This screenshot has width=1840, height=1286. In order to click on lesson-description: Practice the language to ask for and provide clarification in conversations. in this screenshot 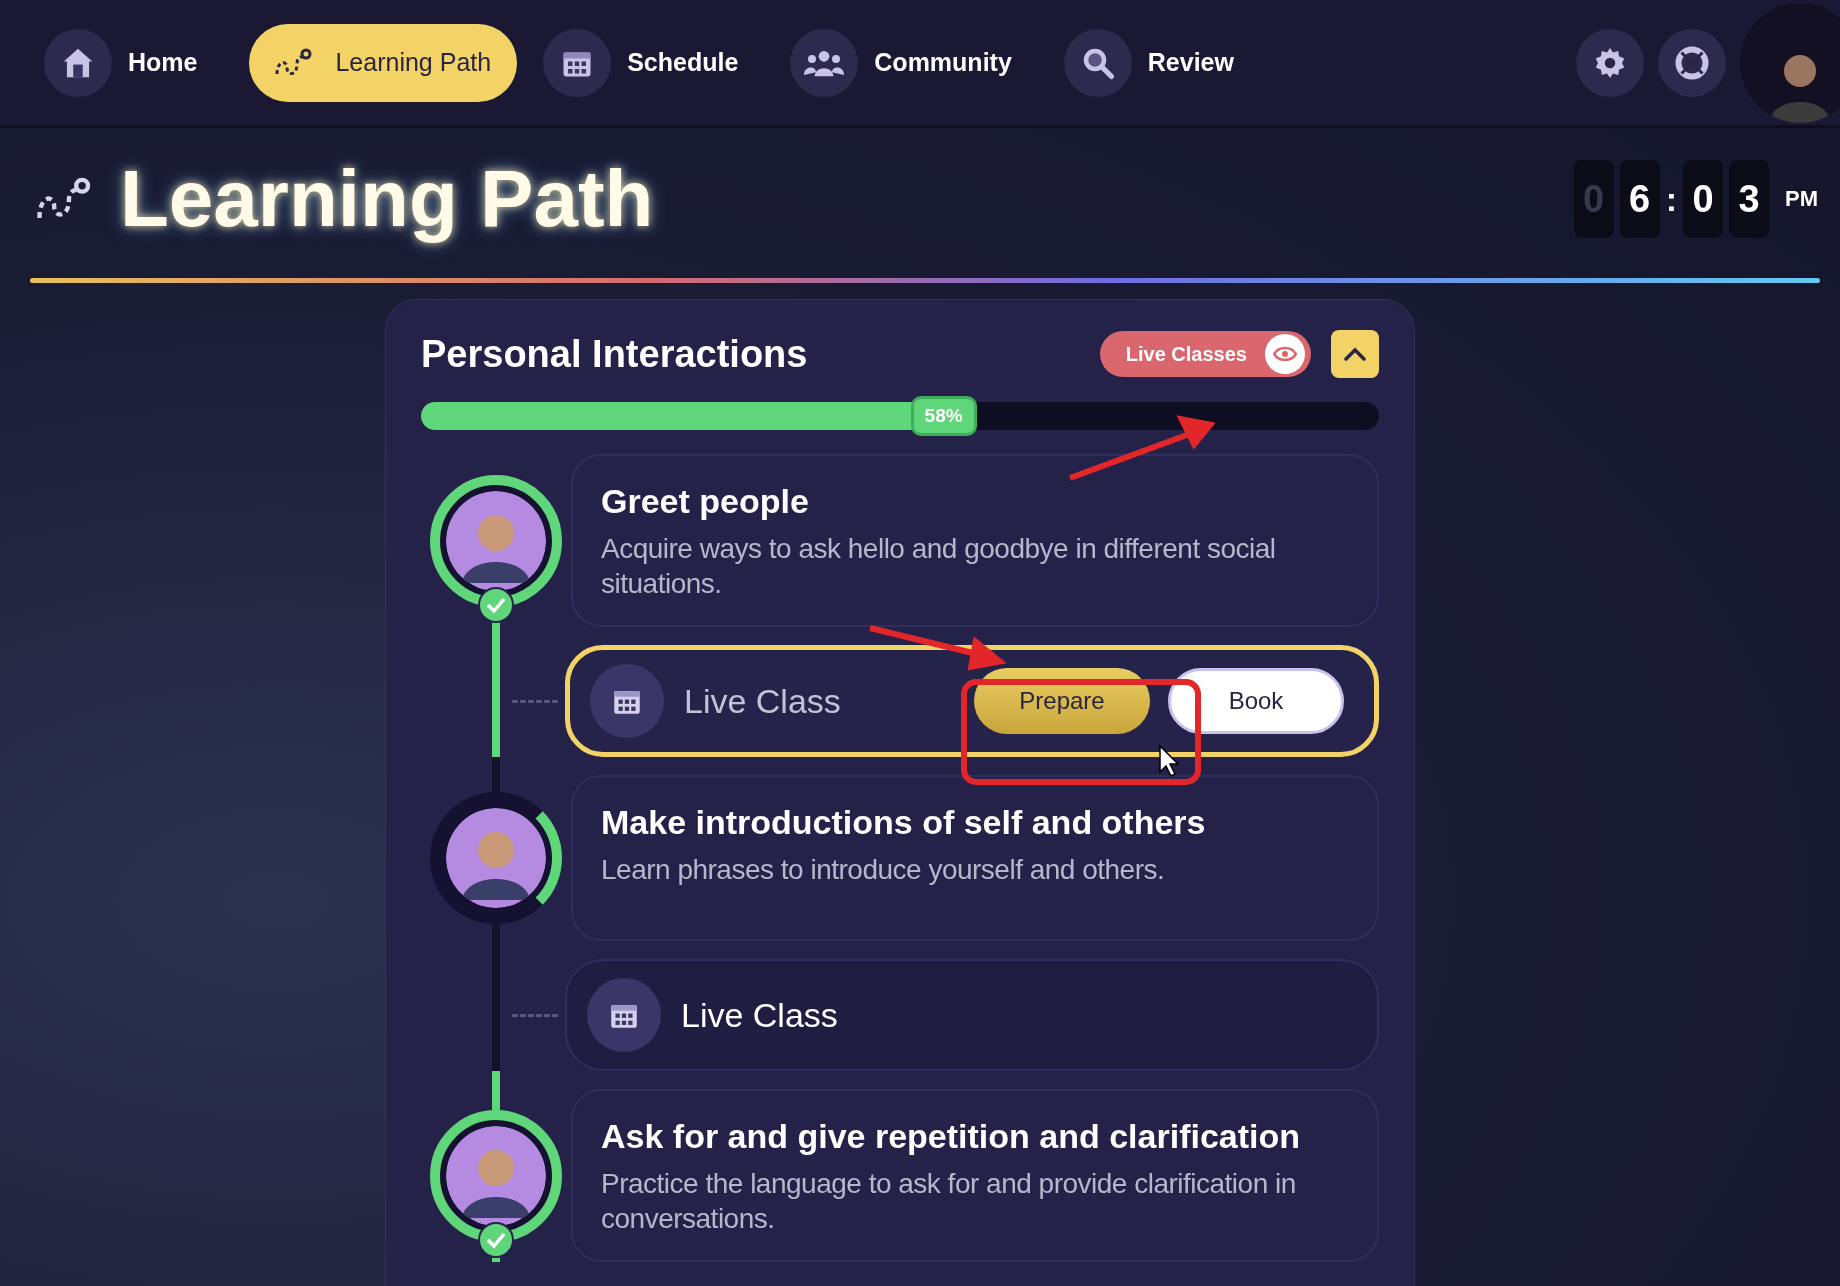, I will do `click(949, 1201)`.